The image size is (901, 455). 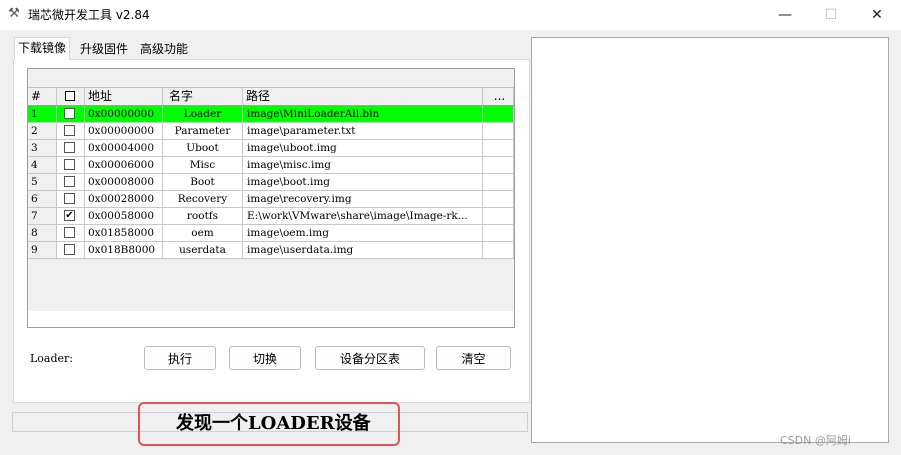 I want to click on checkbox-icon, so click(x=70, y=96).